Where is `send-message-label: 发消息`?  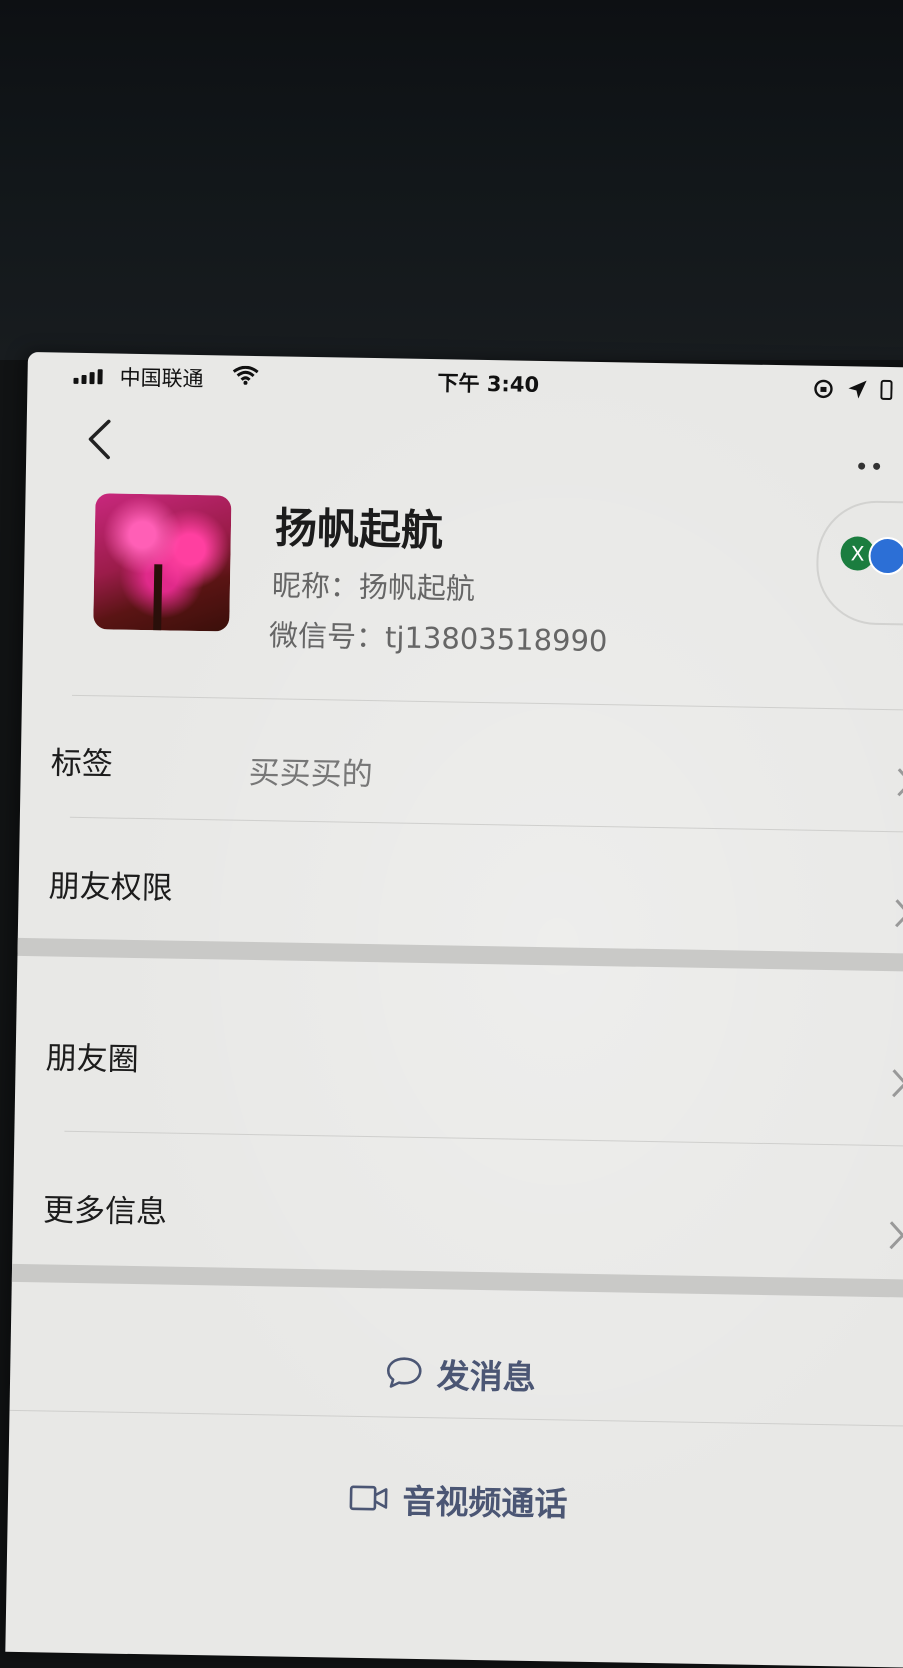
send-message-label: 发消息 is located at coordinates (486, 1377).